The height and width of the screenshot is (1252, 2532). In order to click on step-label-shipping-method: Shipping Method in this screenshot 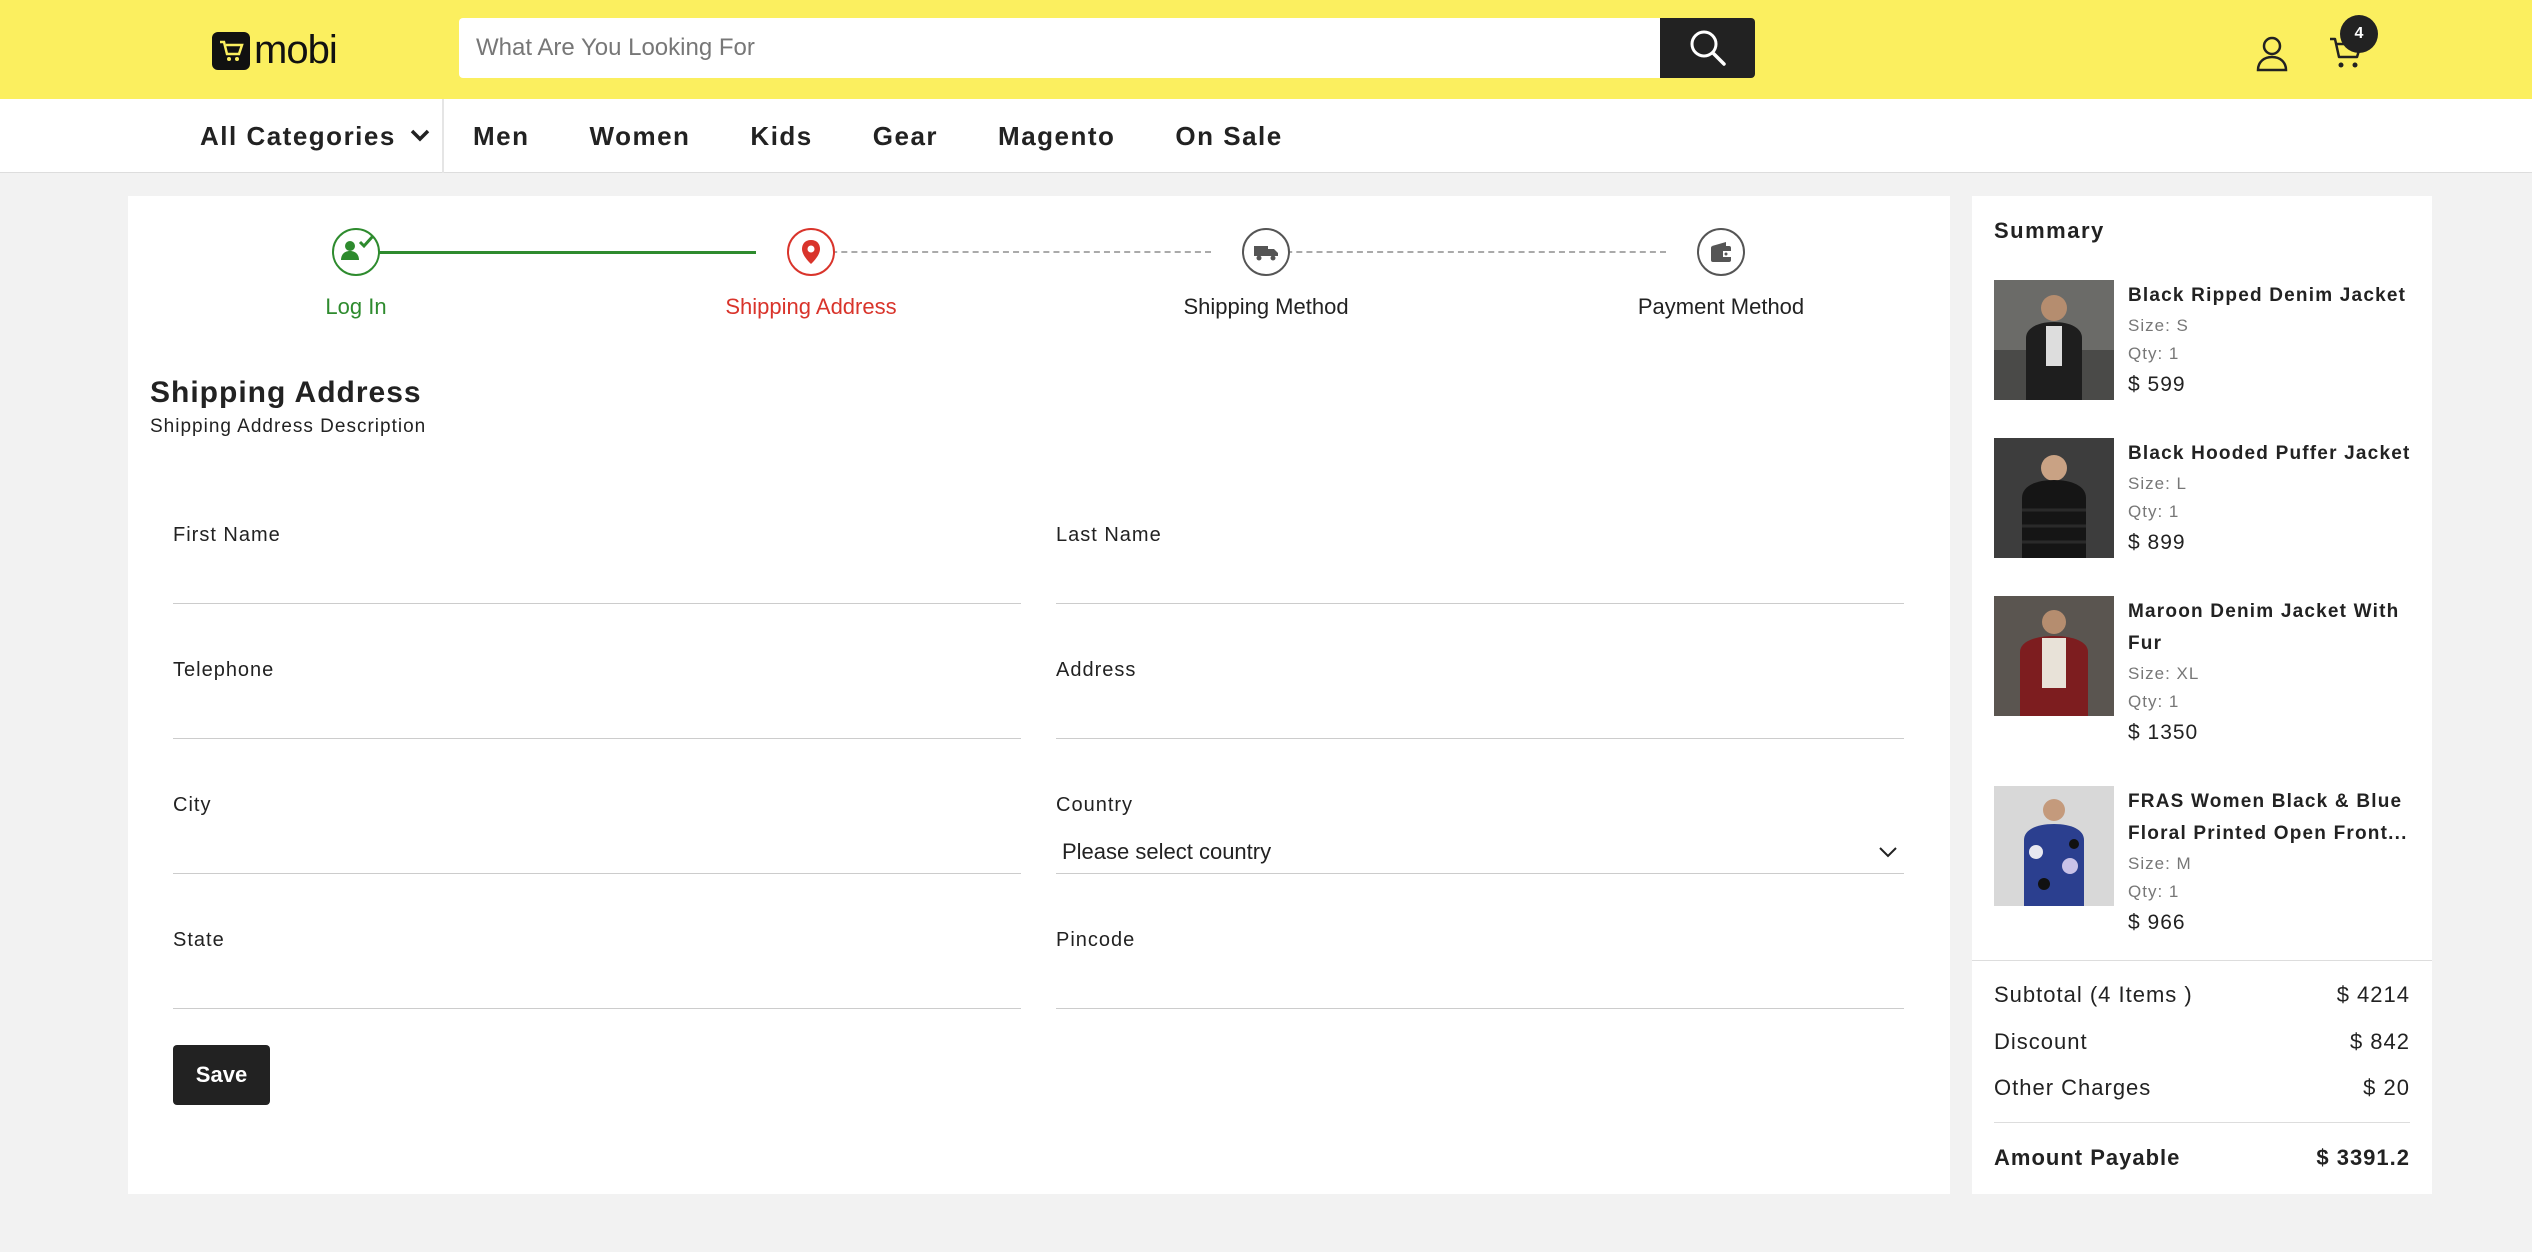, I will do `click(1266, 306)`.